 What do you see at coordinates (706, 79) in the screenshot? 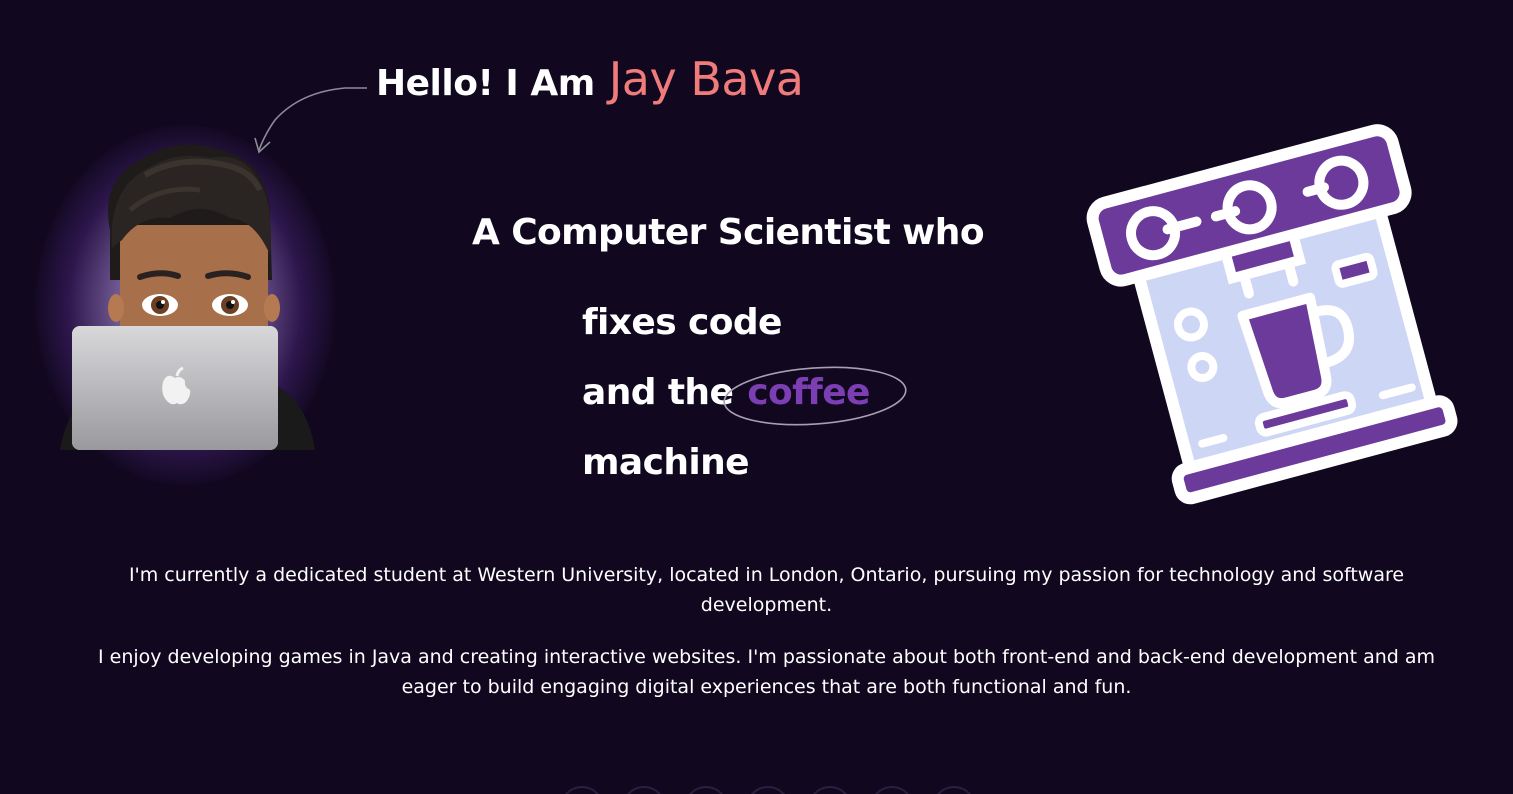
I see `greeting-name: Jay Bava` at bounding box center [706, 79].